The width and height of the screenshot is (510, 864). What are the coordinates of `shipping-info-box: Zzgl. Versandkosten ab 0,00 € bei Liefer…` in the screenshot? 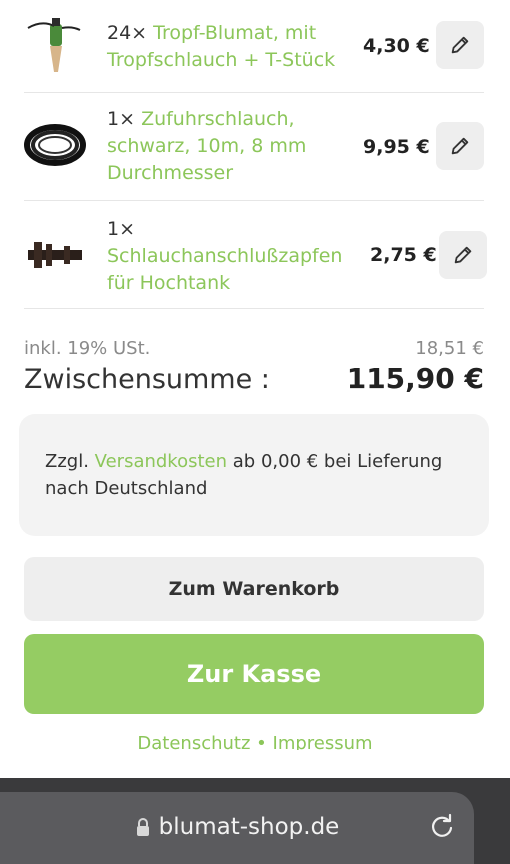 It's located at (254, 475).